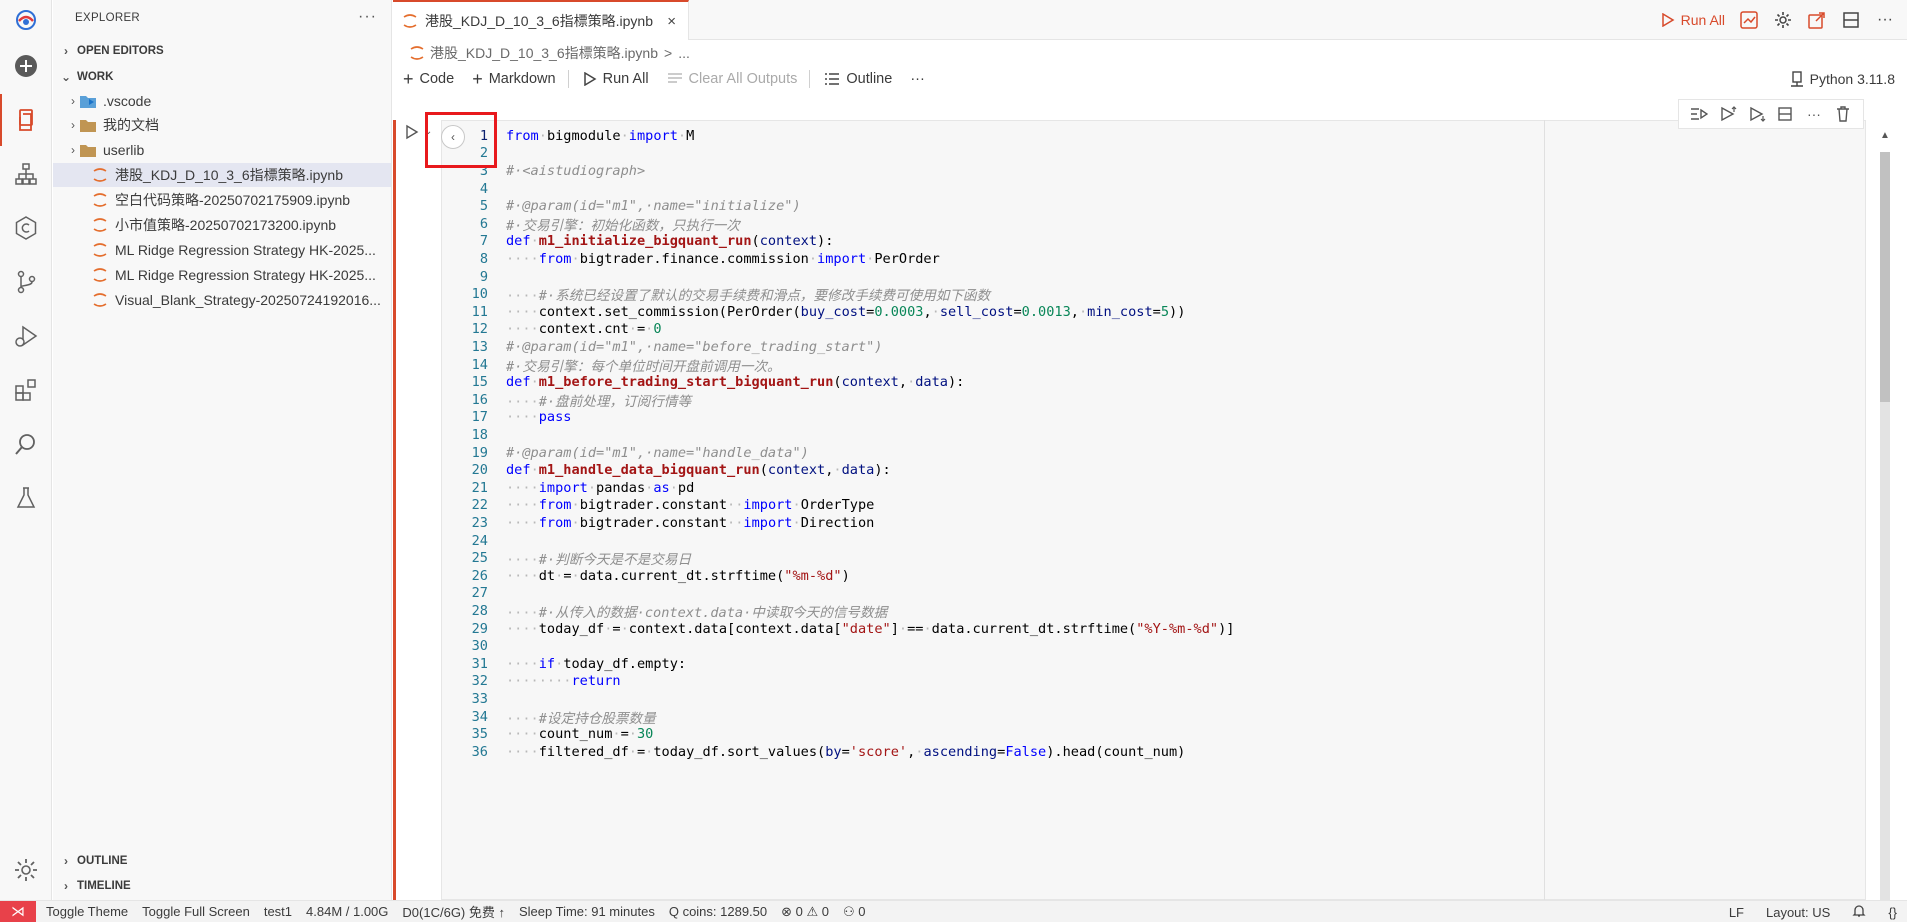 This screenshot has height=922, width=1907. Describe the element at coordinates (367, 17) in the screenshot. I see `explorer-more-icon: ···` at that location.